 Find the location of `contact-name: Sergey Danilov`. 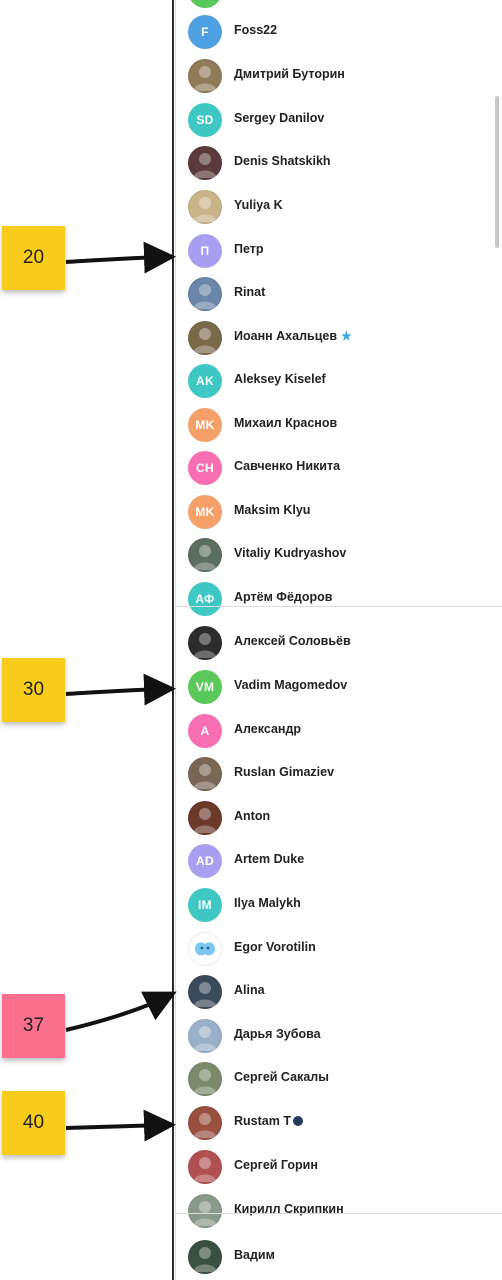

contact-name: Sergey Danilov is located at coordinates (279, 118).